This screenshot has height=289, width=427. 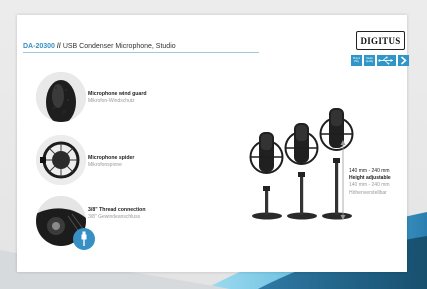 What do you see at coordinates (111, 158) in the screenshot?
I see `feature-label: Microphone spider` at bounding box center [111, 158].